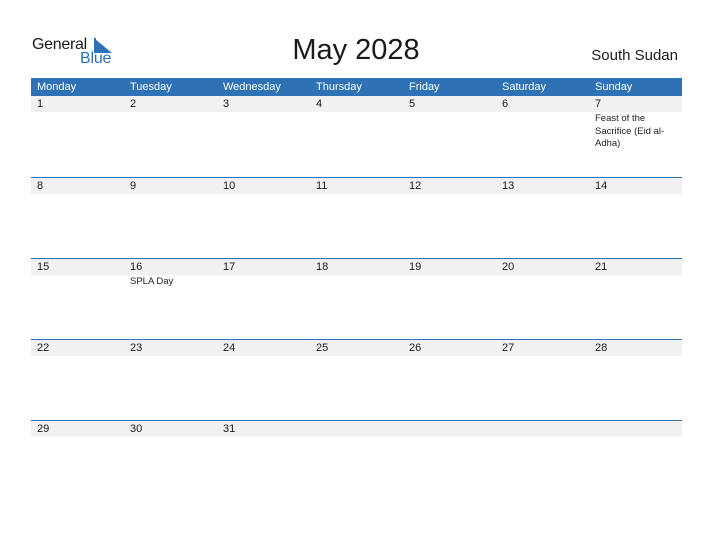 The width and height of the screenshot is (712, 550). What do you see at coordinates (508, 267) in the screenshot?
I see `day-number: 20` at bounding box center [508, 267].